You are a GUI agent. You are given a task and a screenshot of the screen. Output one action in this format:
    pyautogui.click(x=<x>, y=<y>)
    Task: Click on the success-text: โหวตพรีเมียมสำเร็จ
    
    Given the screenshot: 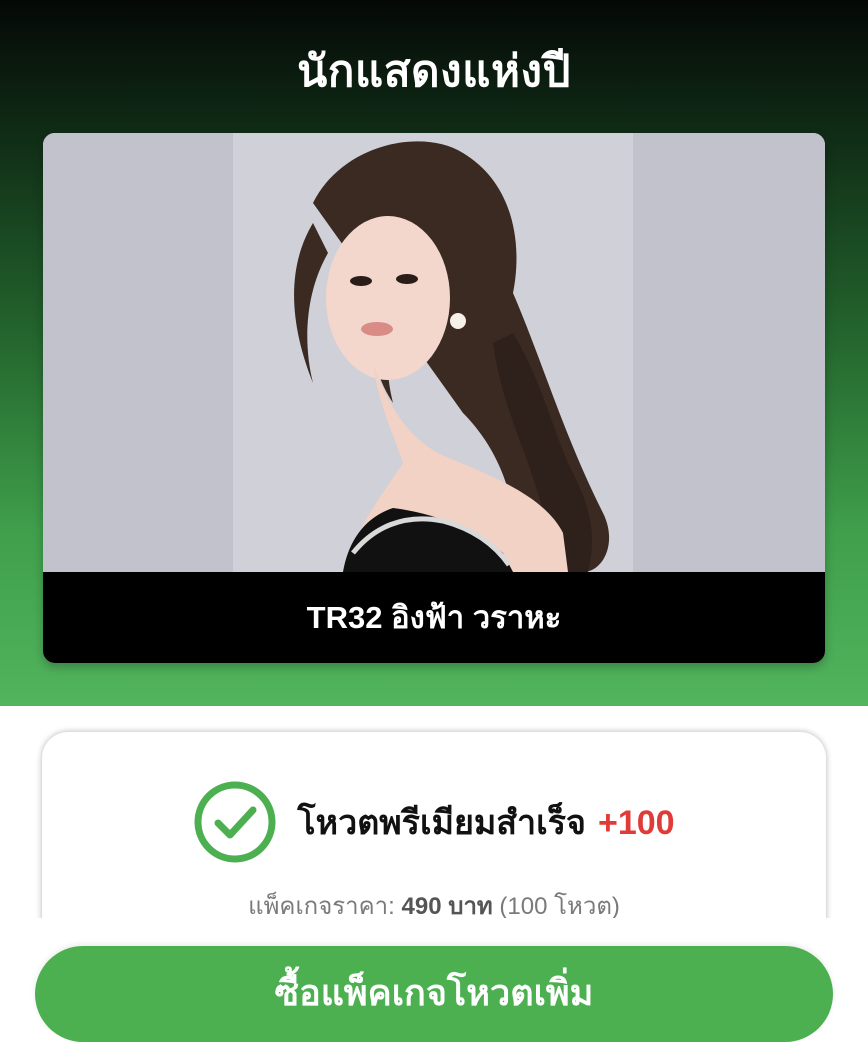 What is the action you would take?
    pyautogui.click(x=441, y=823)
    